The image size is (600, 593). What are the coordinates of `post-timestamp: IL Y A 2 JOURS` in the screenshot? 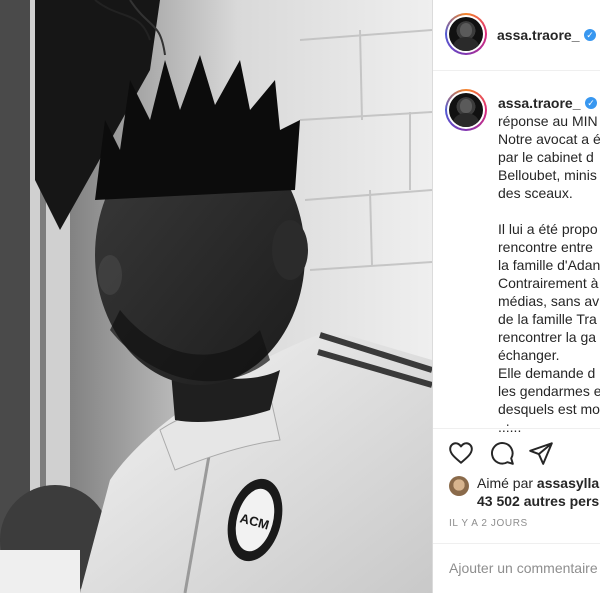 It's located at (488, 523).